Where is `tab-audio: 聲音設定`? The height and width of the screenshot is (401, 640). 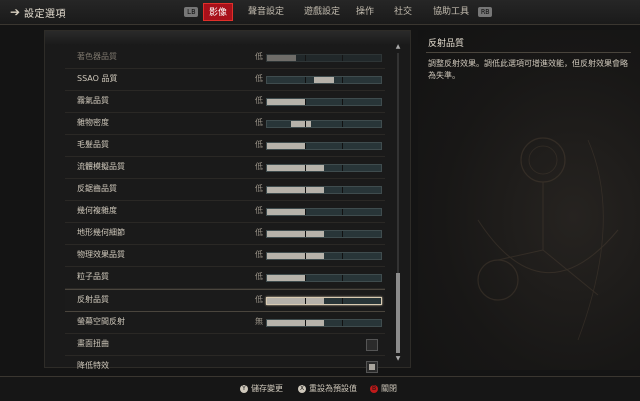 tab-audio: 聲音設定 is located at coordinates (266, 12).